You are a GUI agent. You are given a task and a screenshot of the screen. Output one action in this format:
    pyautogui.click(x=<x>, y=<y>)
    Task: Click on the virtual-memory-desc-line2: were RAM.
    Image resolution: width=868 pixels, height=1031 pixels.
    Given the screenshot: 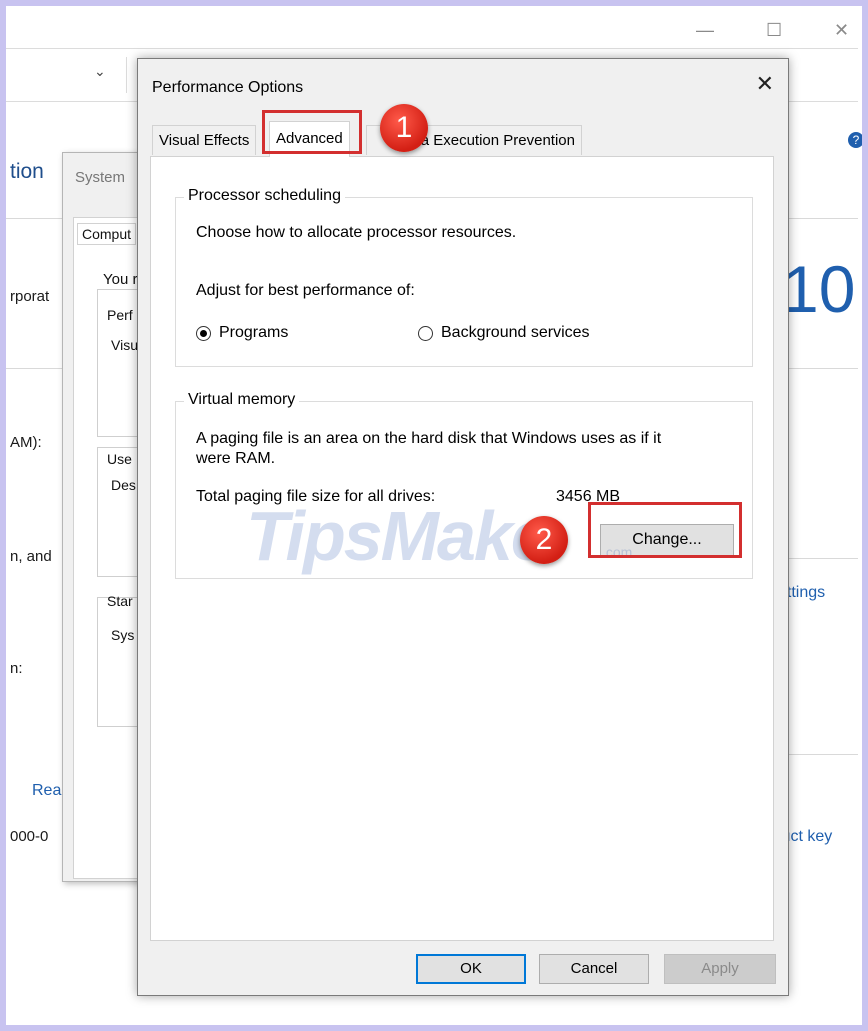 What is the action you would take?
    pyautogui.click(x=236, y=458)
    